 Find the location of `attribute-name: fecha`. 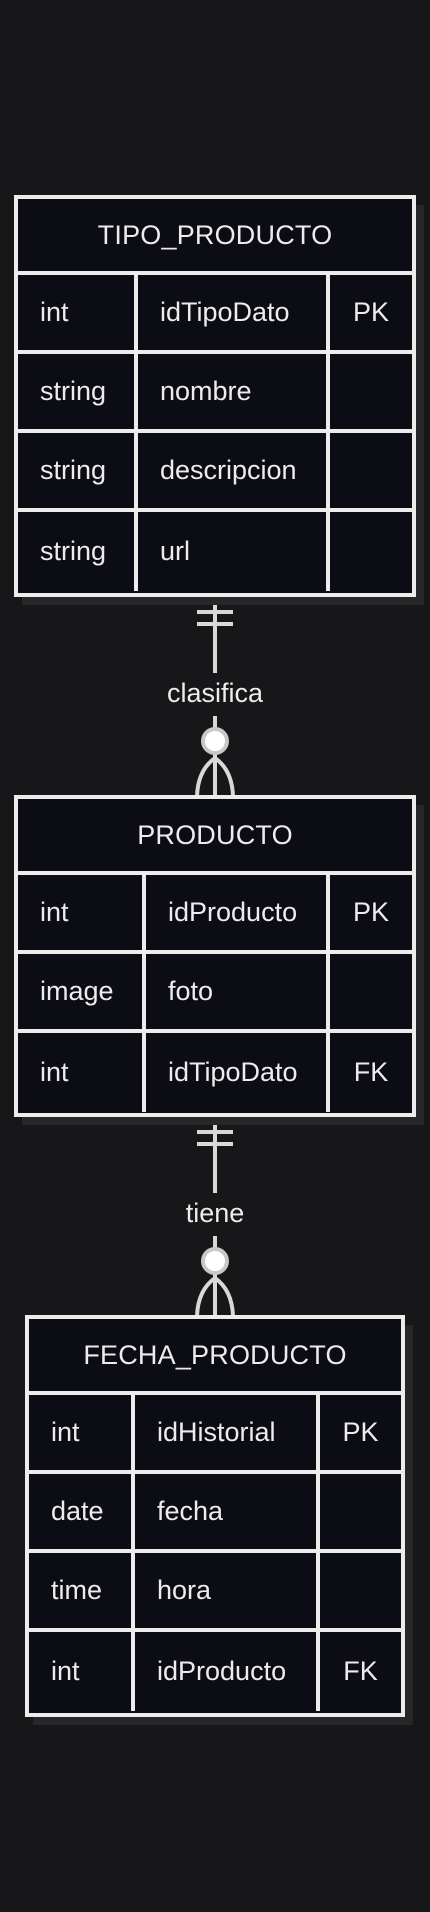

attribute-name: fecha is located at coordinates (227, 1511).